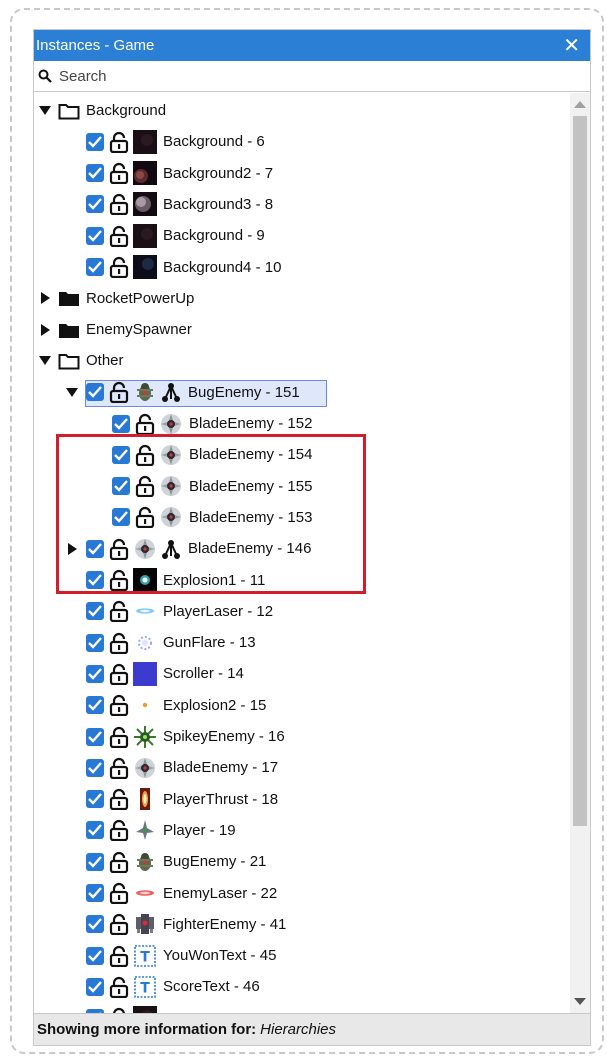  Describe the element at coordinates (126, 110) in the screenshot. I see `tree-item-label: Background` at that location.